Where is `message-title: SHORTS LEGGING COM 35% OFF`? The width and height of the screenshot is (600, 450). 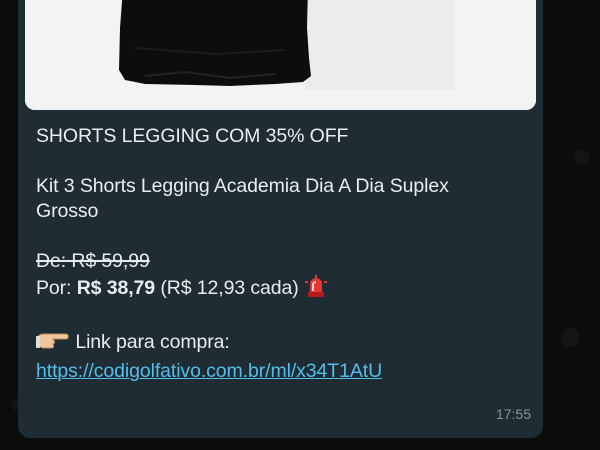
message-title: SHORTS LEGGING COM 35% OFF is located at coordinates (192, 136).